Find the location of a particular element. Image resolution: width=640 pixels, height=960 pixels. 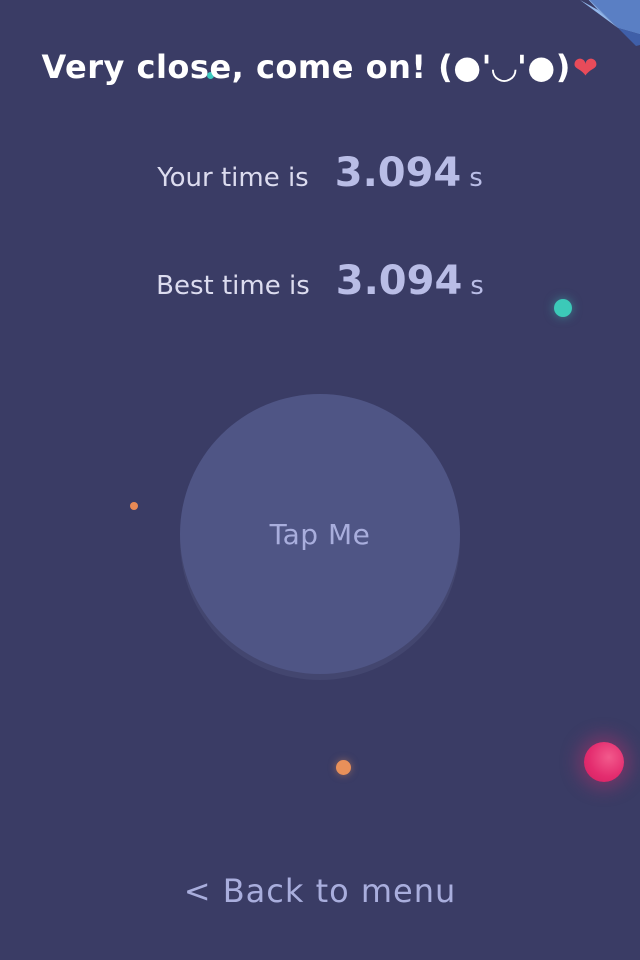

back-to-menu-link: < Back to menu is located at coordinates (320, 891).